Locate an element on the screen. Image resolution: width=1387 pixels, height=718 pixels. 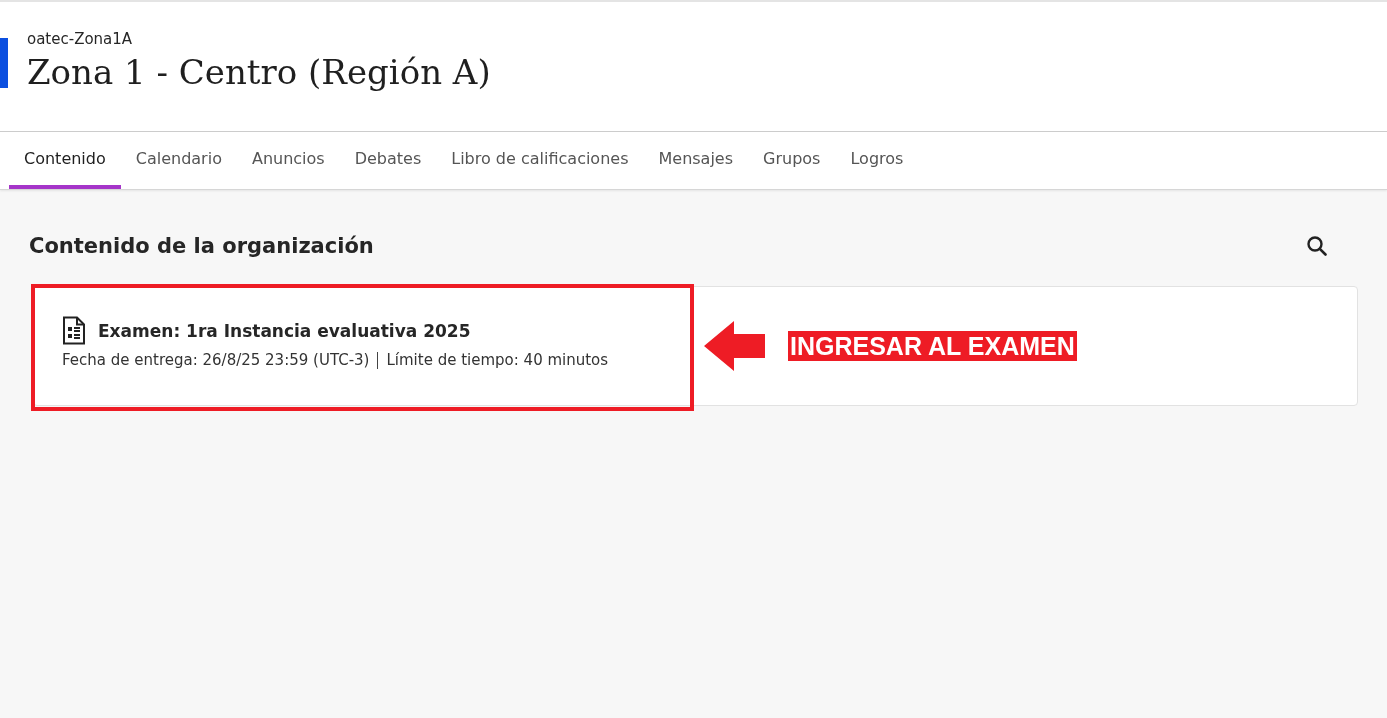
tab: Calendario is located at coordinates (178, 160).